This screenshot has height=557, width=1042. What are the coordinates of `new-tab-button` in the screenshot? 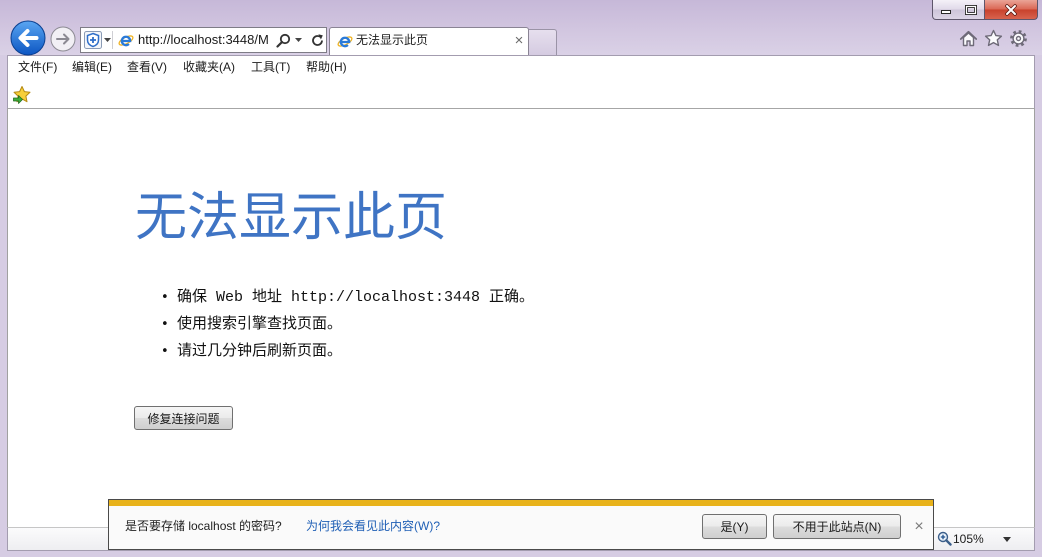 It's located at (543, 42).